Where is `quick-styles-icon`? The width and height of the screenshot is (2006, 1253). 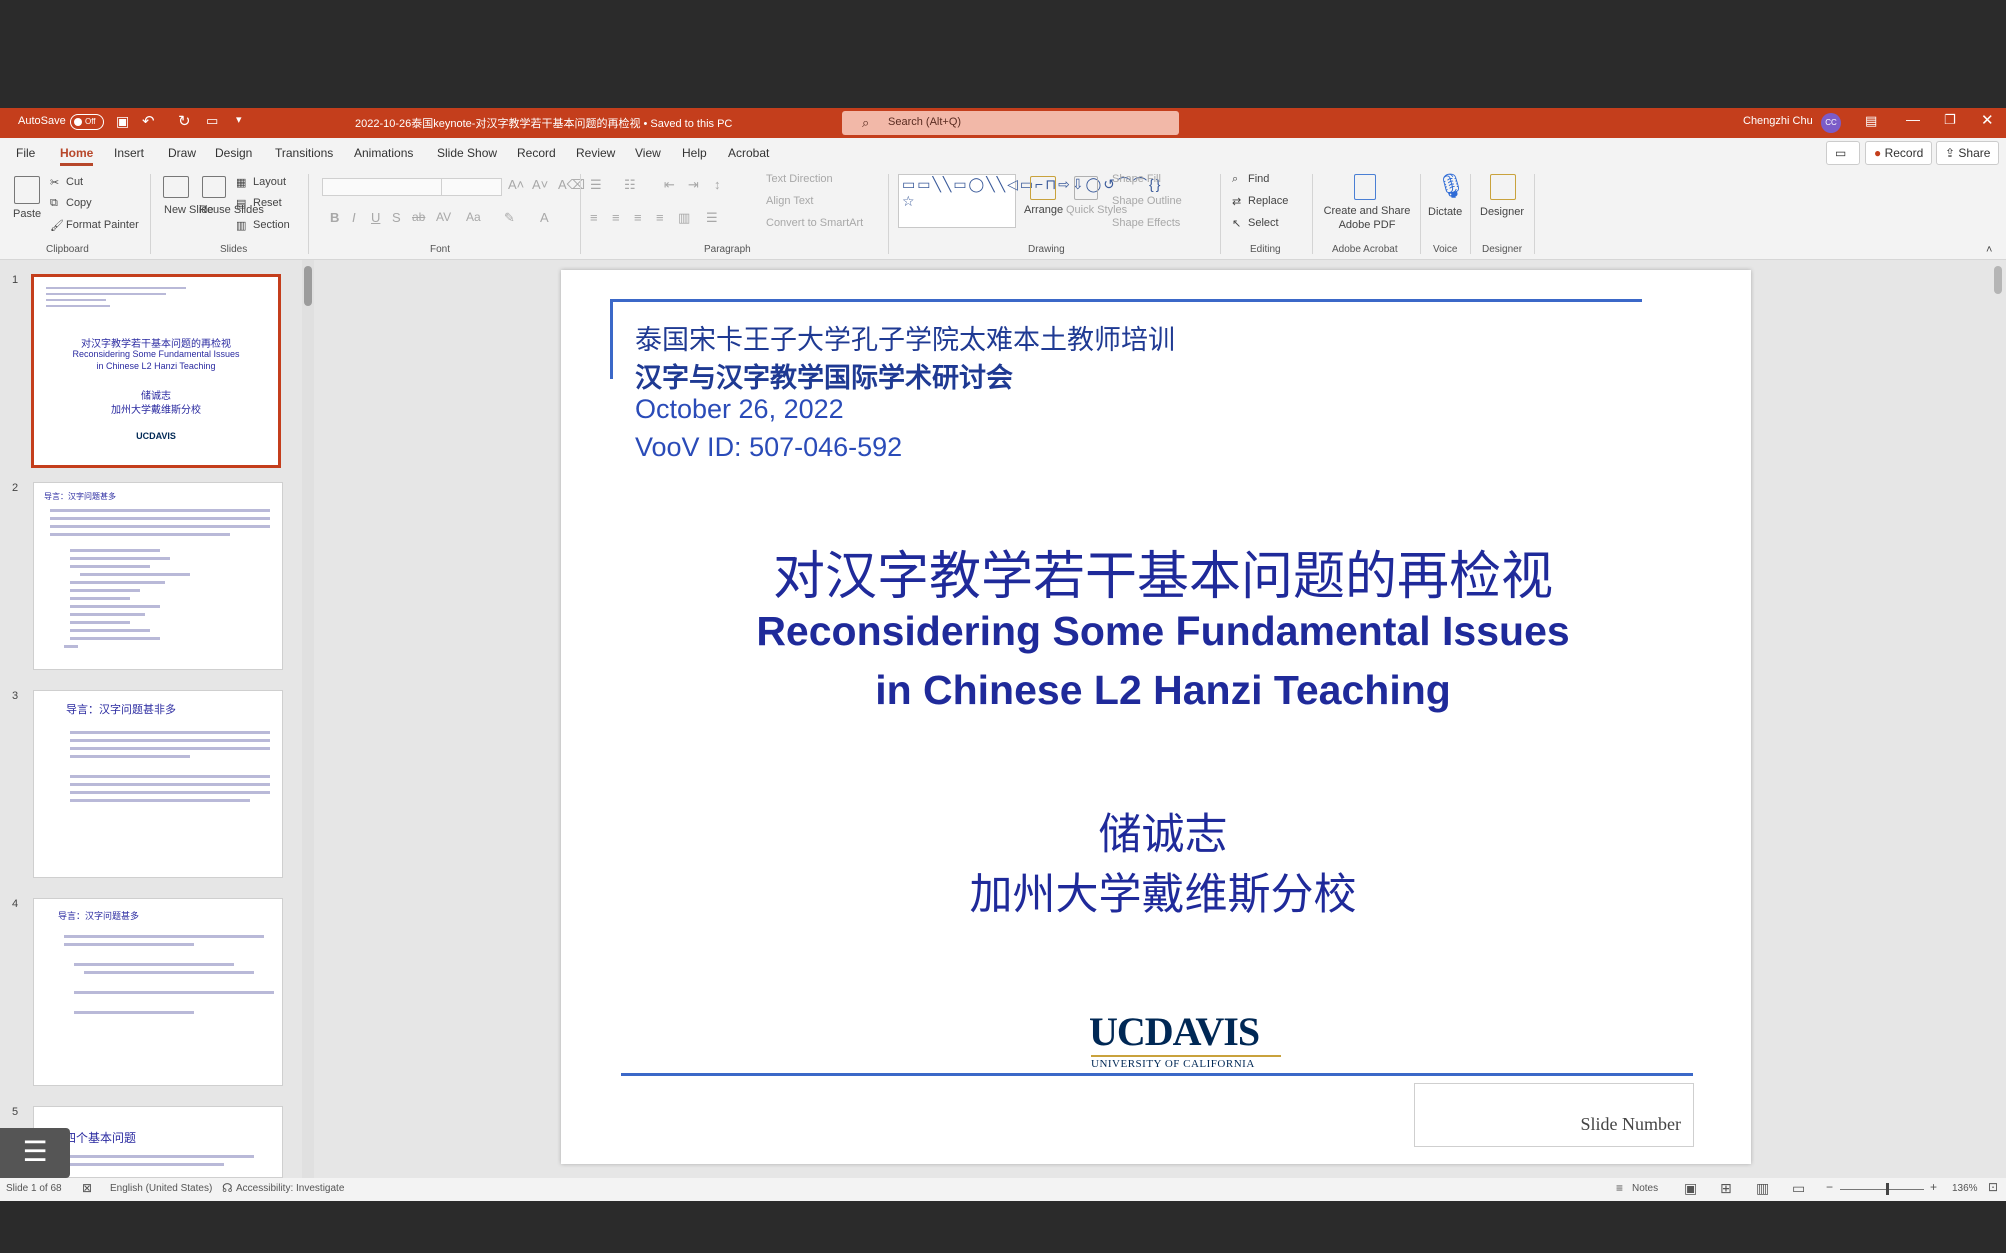 quick-styles-icon is located at coordinates (1086, 188).